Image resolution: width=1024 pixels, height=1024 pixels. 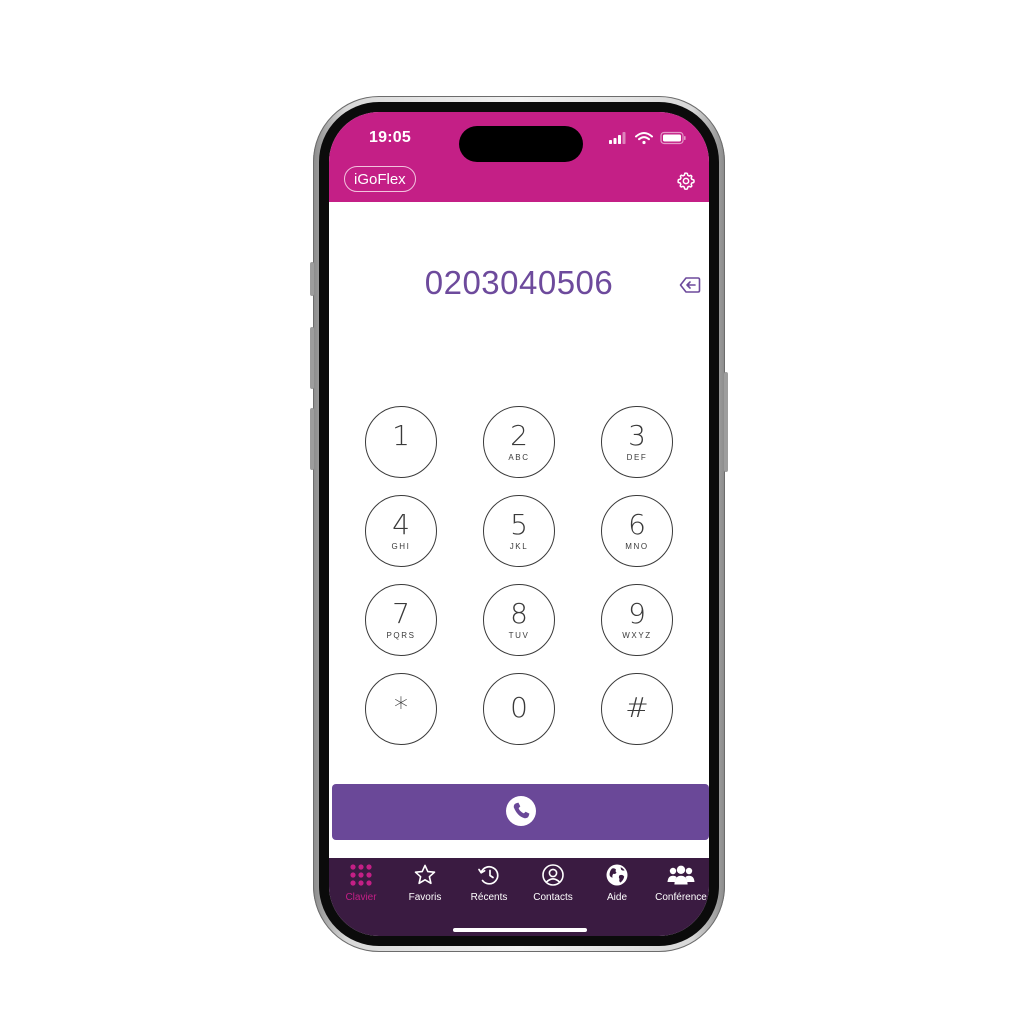 I want to click on key-2: 2 ABC, so click(x=519, y=442).